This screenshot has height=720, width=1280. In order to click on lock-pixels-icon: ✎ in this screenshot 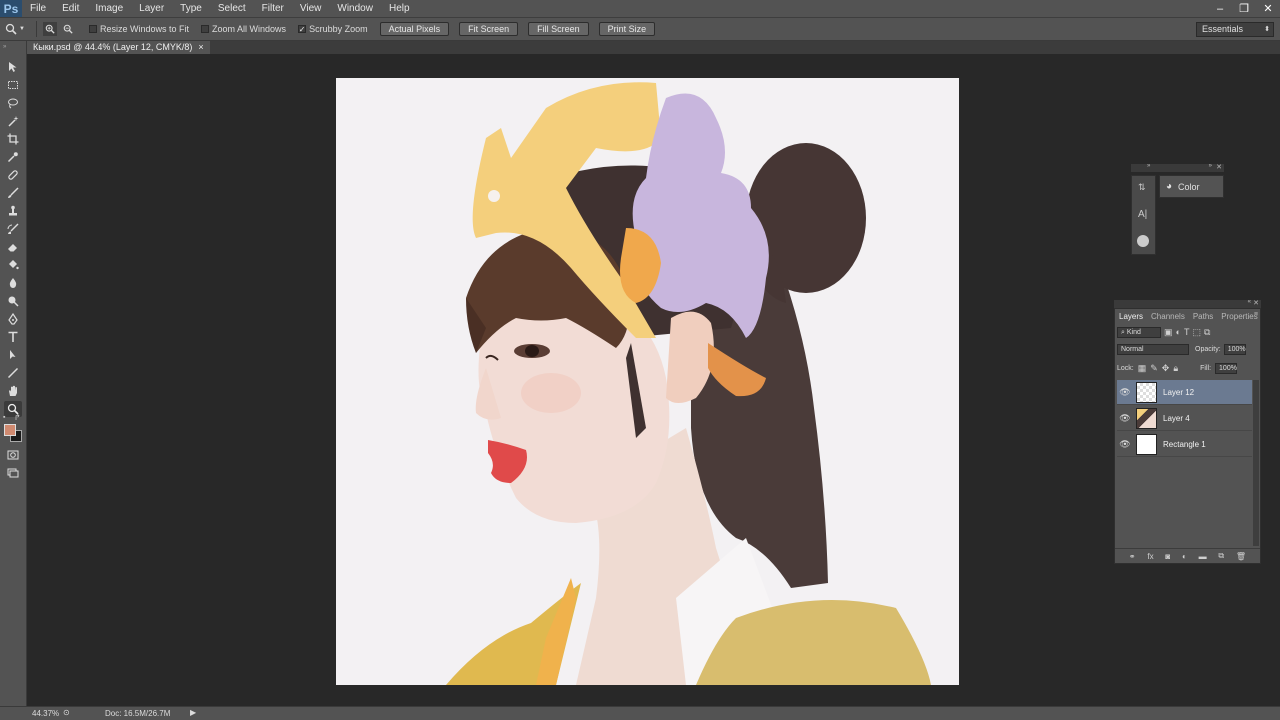, I will do `click(1154, 368)`.